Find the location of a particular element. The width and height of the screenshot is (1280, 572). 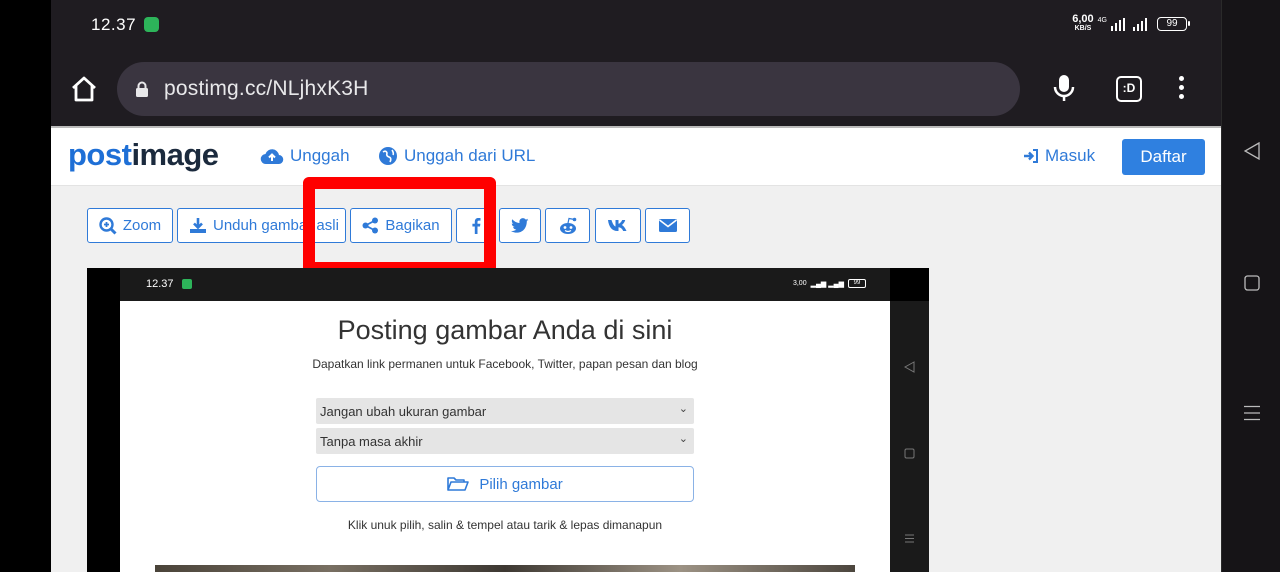

upload-url-link: Unggah dari URL is located at coordinates (456, 156).